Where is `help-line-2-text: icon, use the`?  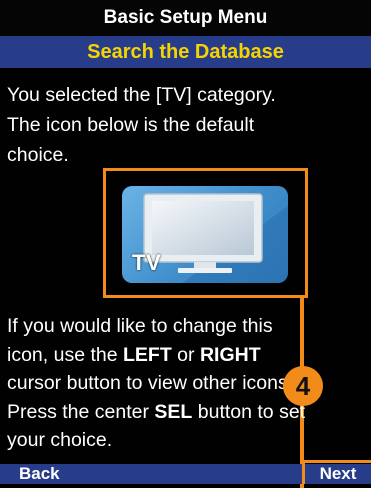
help-line-2-text: icon, use the is located at coordinates (65, 354).